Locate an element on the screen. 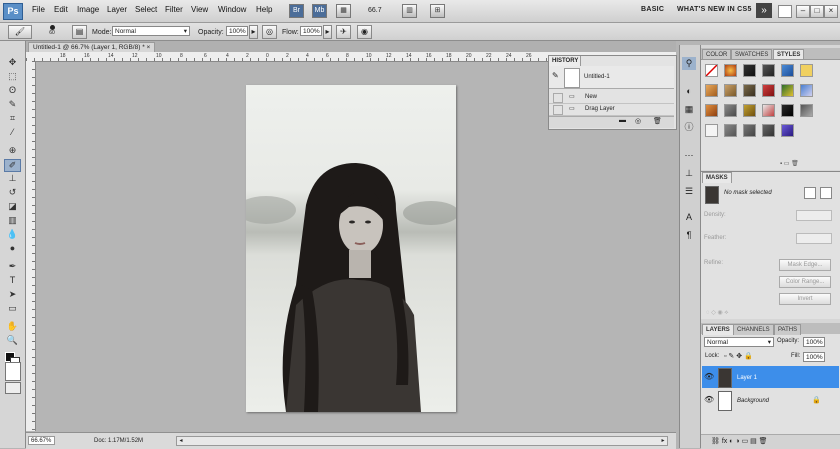 This screenshot has height=449, width=840. create-snapshot-icon: ◎ is located at coordinates (638, 121).